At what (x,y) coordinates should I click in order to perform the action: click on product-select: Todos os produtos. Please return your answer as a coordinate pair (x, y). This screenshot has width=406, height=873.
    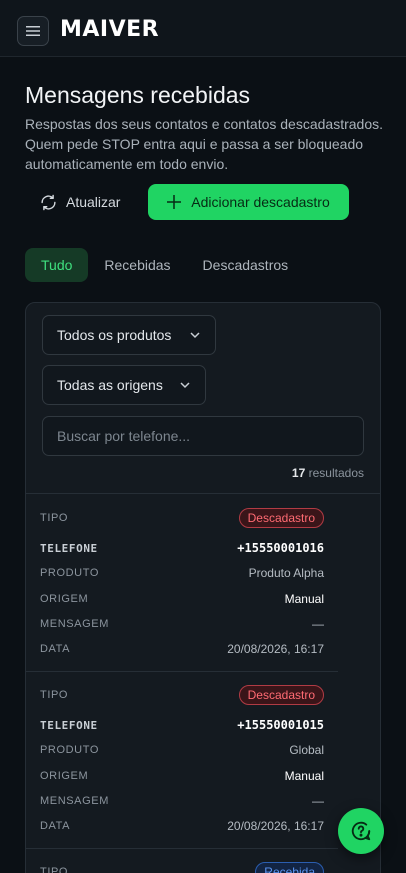
    Looking at the image, I should click on (129, 335).